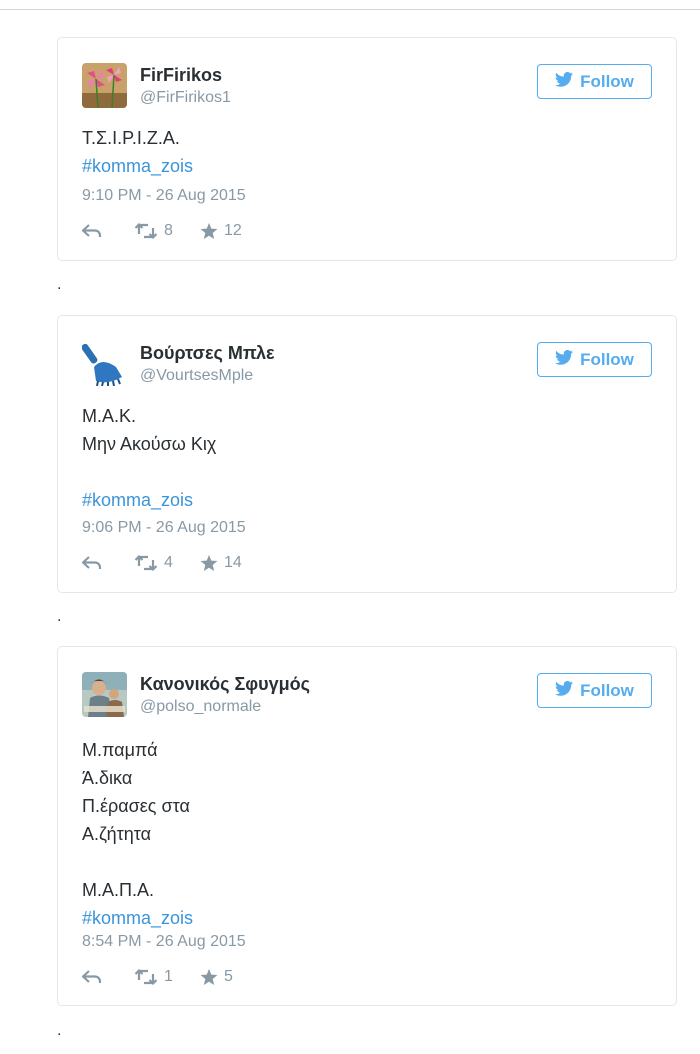  Describe the element at coordinates (200, 707) in the screenshot. I see `author-handle: @polso_normale` at that location.